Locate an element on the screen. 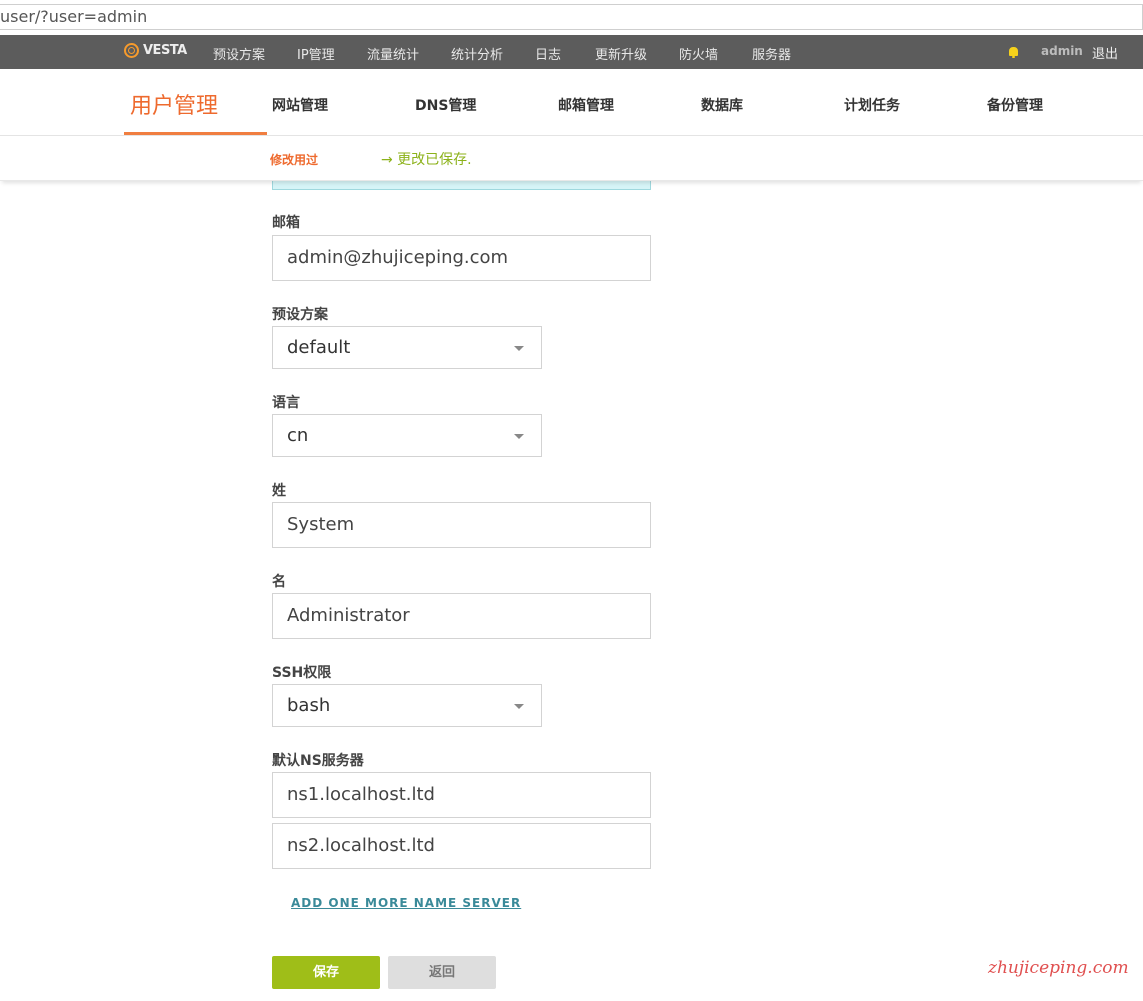 Image resolution: width=1143 pixels, height=1001 pixels. topnav-ip: IP管理 is located at coordinates (316, 53).